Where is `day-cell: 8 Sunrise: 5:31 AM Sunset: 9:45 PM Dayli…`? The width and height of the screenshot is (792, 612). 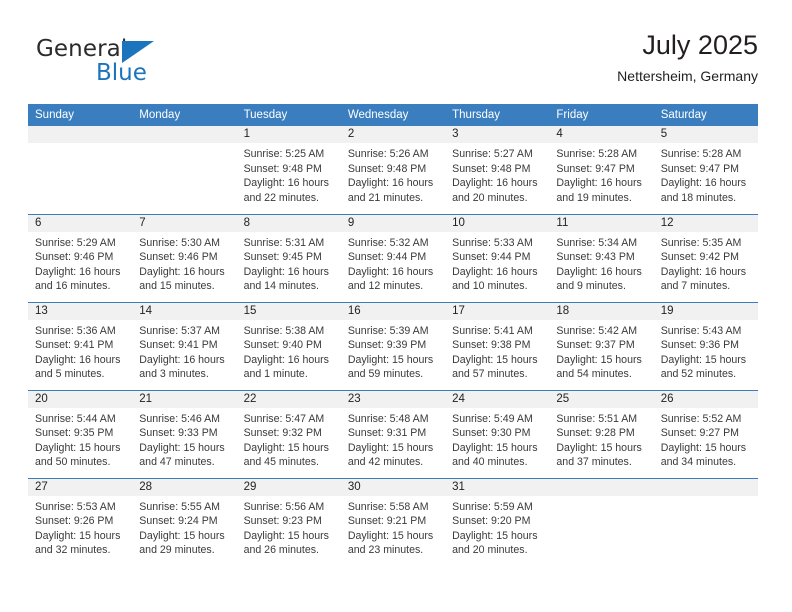 day-cell: 8 Sunrise: 5:31 AM Sunset: 9:45 PM Dayli… is located at coordinates (288, 257).